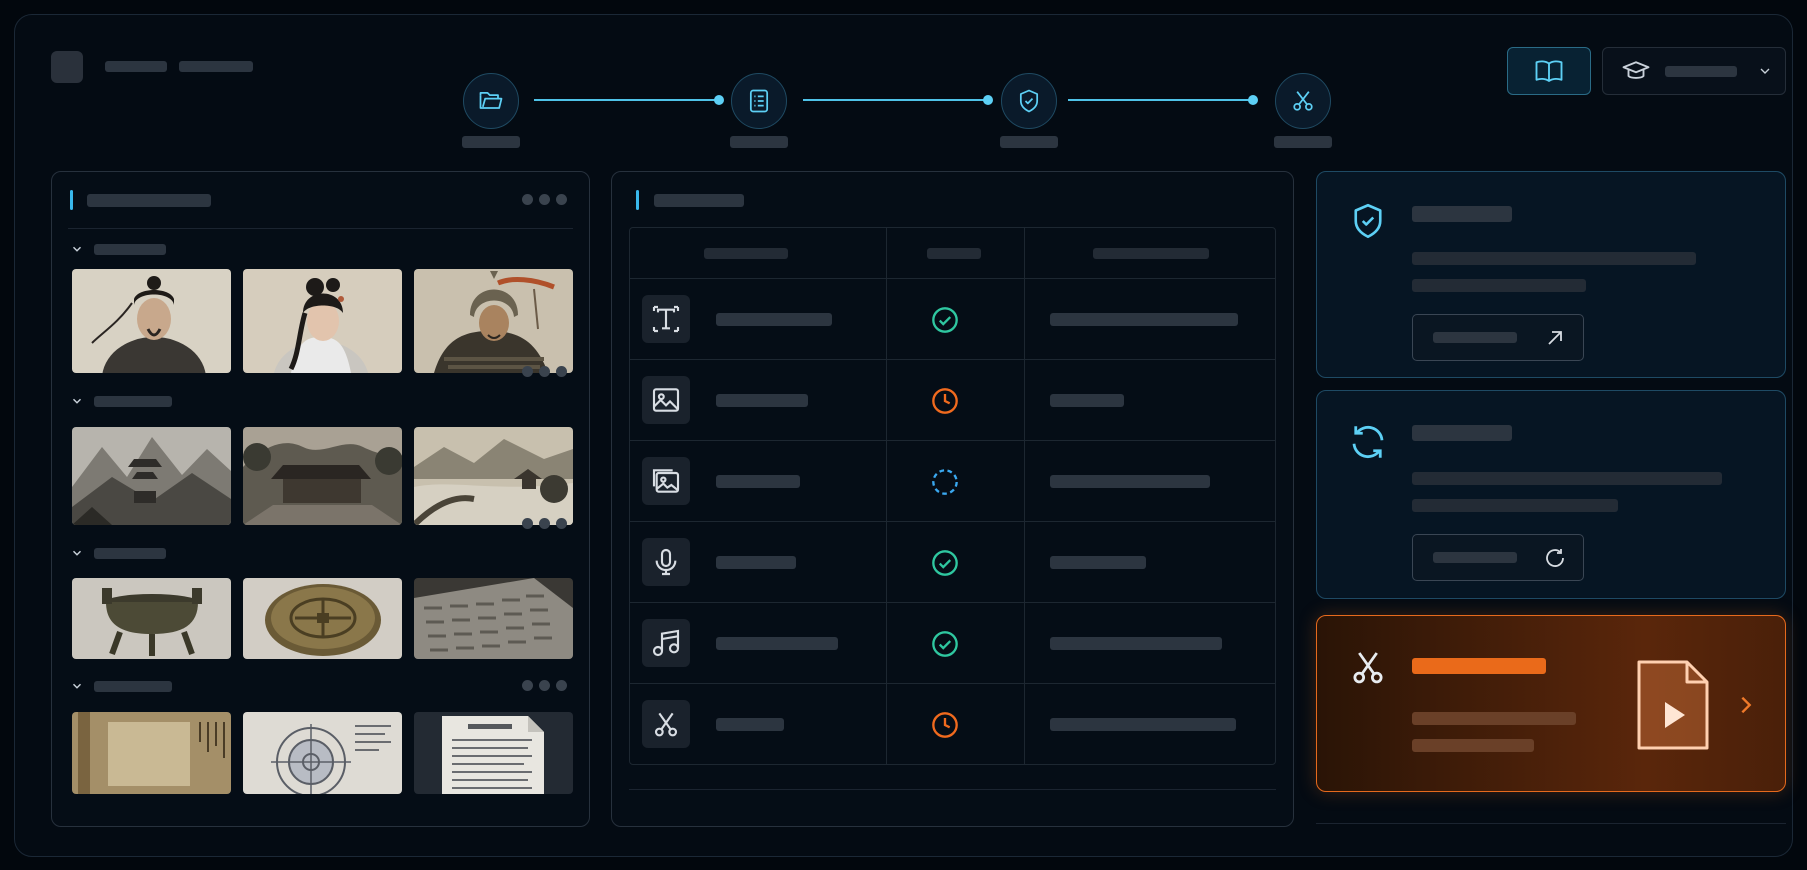  What do you see at coordinates (322, 321) in the screenshot?
I see `thumbnail-lady-portrait` at bounding box center [322, 321].